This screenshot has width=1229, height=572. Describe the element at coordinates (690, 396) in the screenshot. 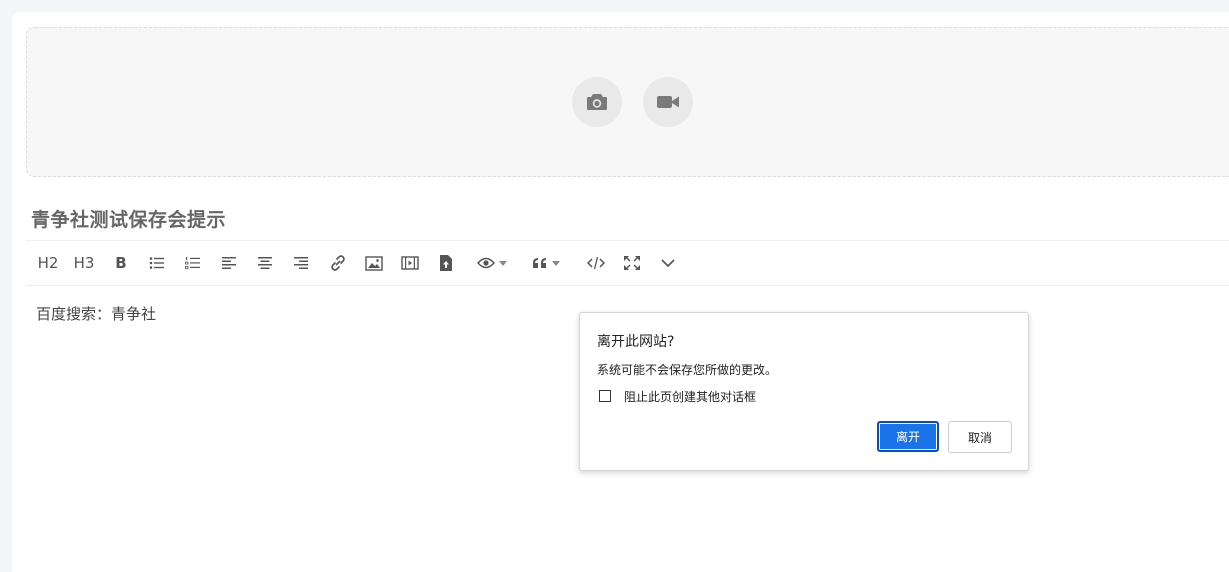

I see `prevent-dialogs-label: 阻止此页创建其他对话框` at that location.